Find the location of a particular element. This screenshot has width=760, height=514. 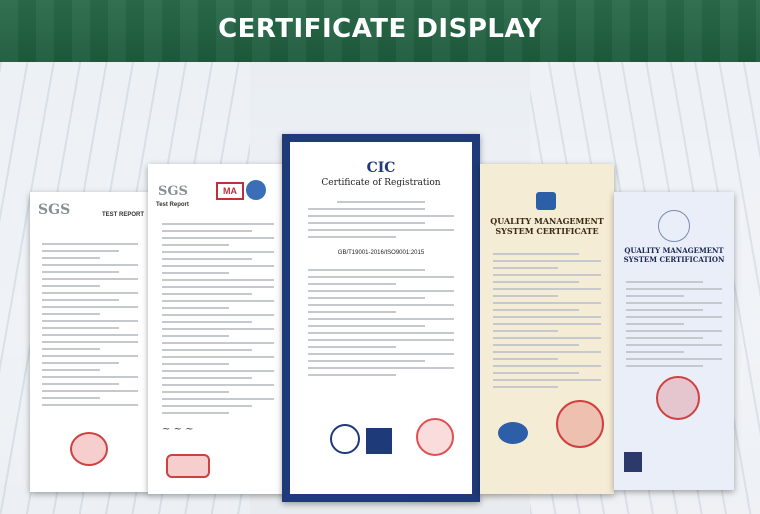

certificate-scope-text is located at coordinates (381, 322).